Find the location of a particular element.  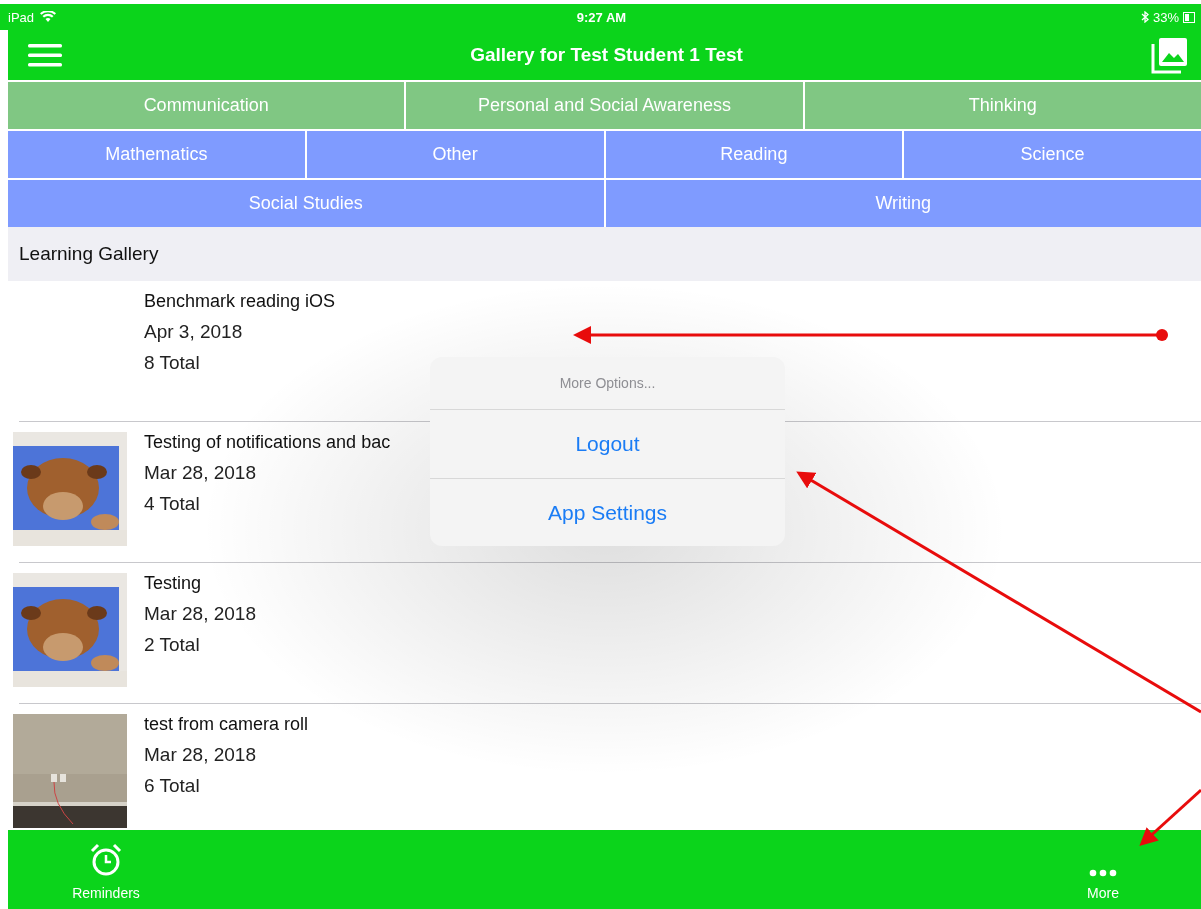

section-header: Learning Gallery is located at coordinates (604, 254).